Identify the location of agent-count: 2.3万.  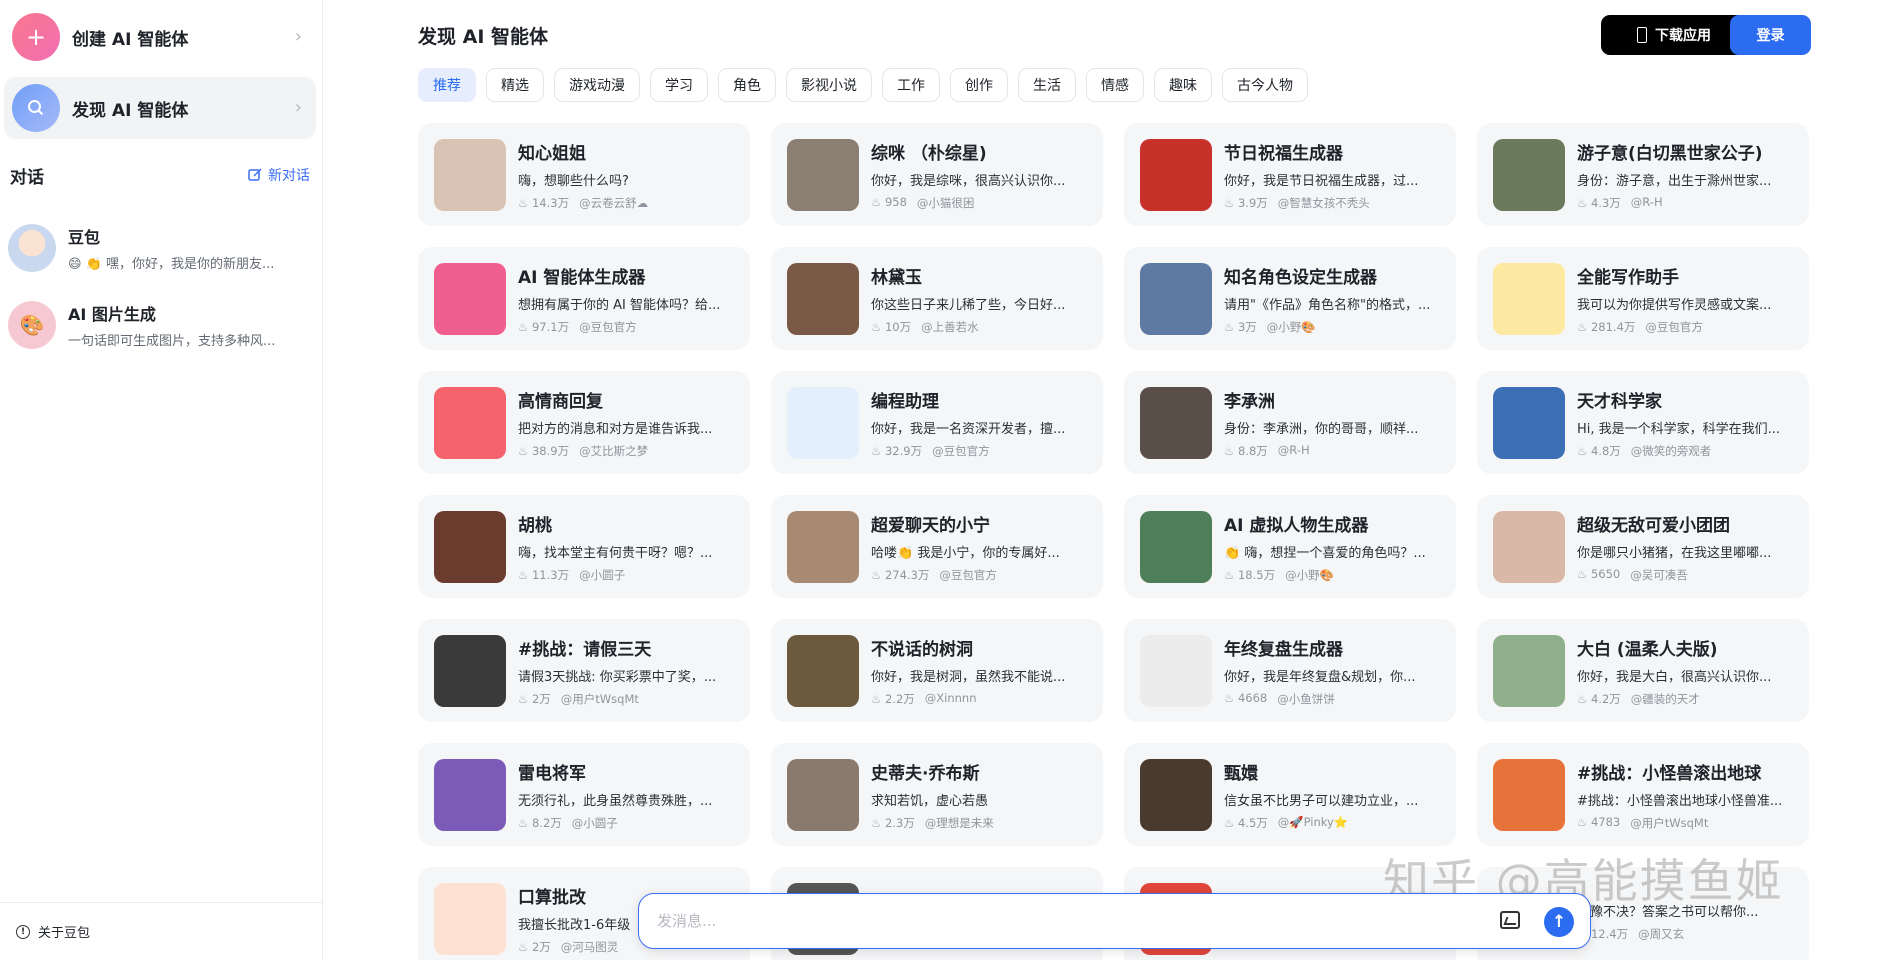
(899, 822).